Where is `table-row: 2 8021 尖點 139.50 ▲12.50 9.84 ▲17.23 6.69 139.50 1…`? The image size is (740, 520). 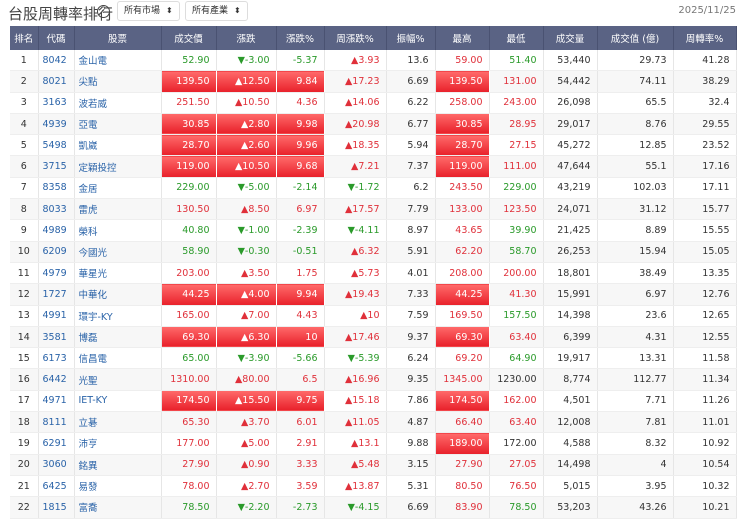 table-row: 2 8021 尖點 139.50 ▲12.50 9.84 ▲17.23 6.69 139.50 1… is located at coordinates (373, 81).